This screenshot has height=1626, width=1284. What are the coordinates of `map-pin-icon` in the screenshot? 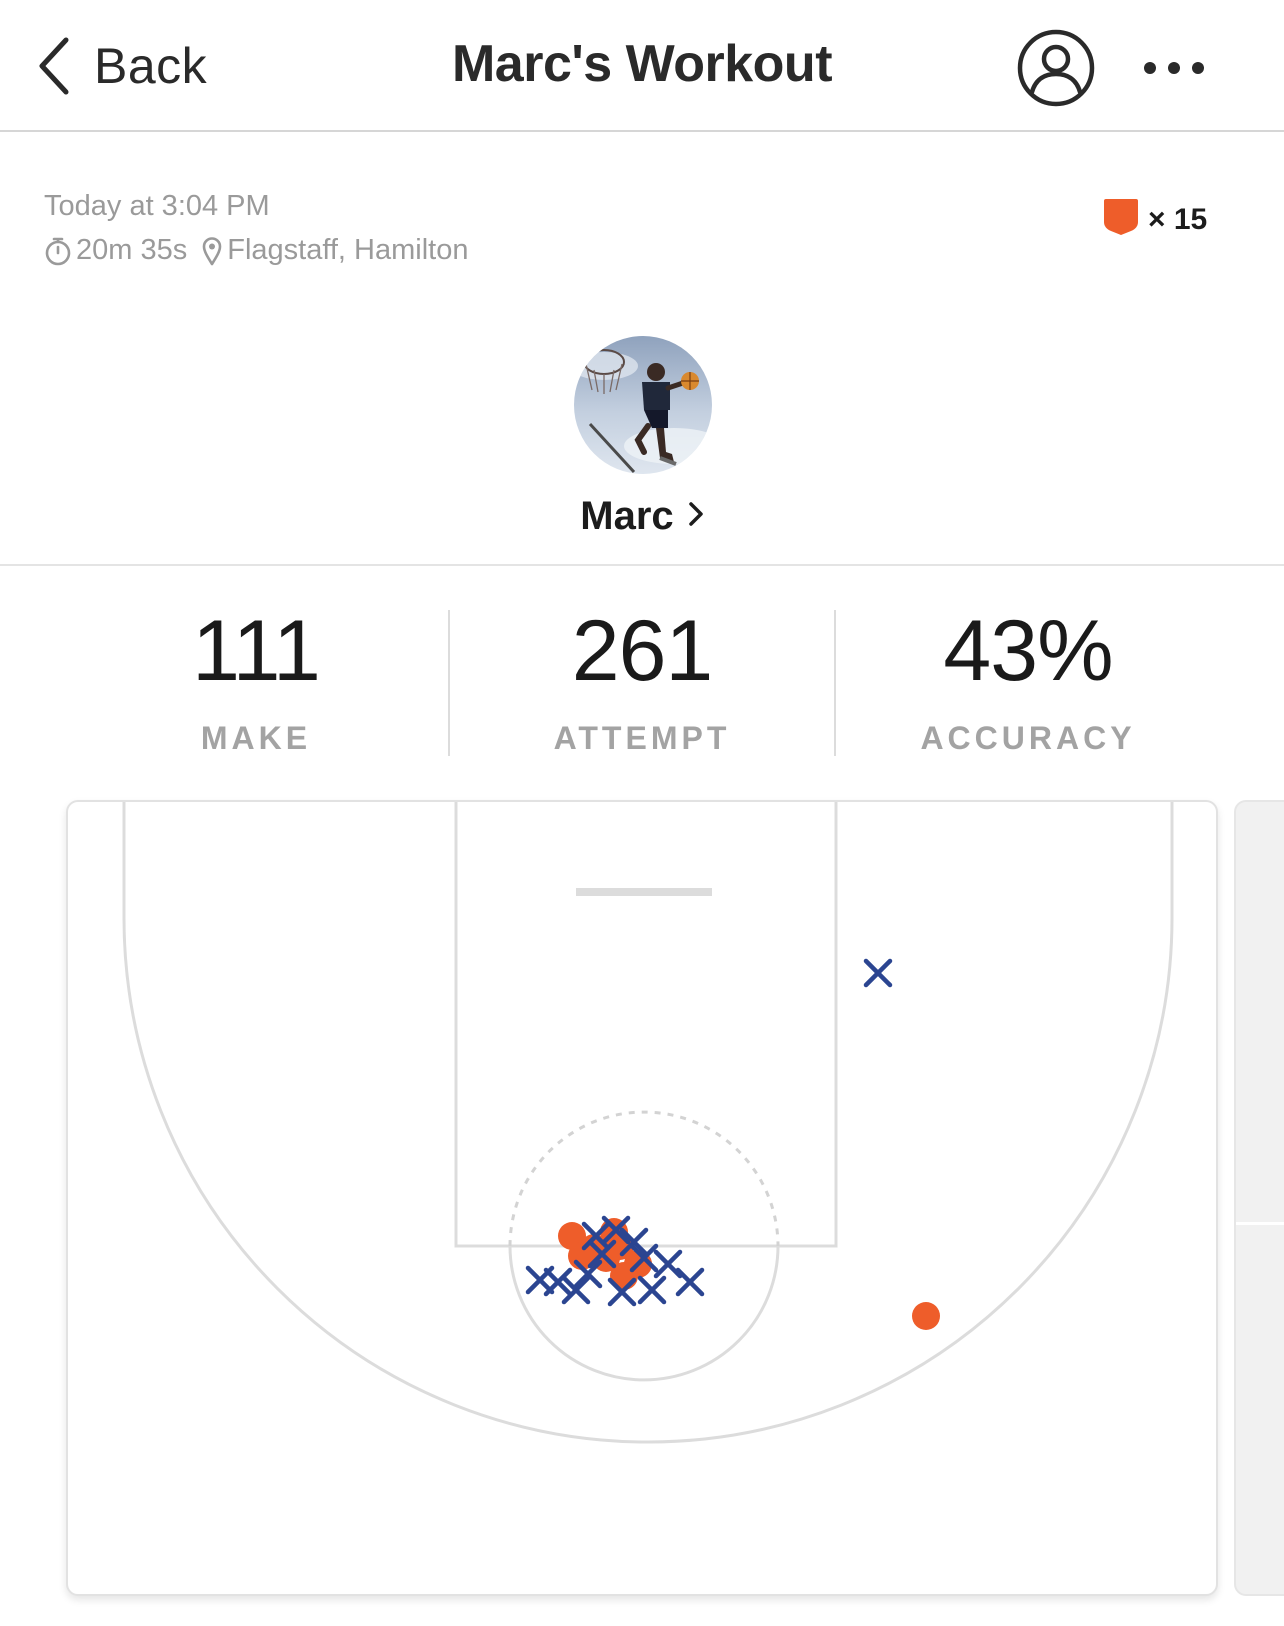 It's located at (212, 251).